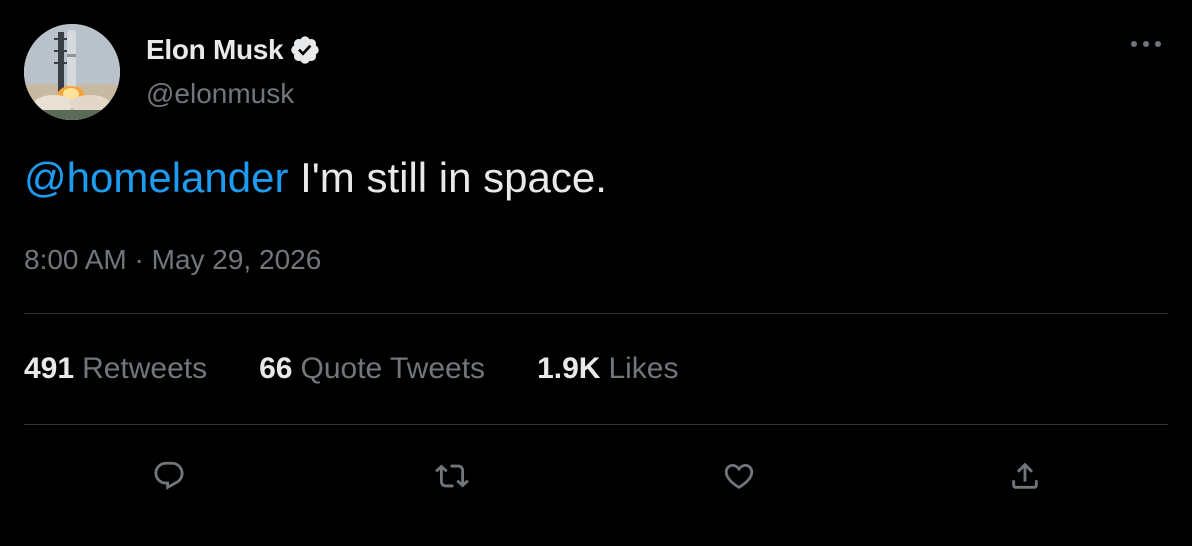 The image size is (1192, 546). Describe the element at coordinates (49, 368) in the screenshot. I see `retweets-count: 491` at that location.